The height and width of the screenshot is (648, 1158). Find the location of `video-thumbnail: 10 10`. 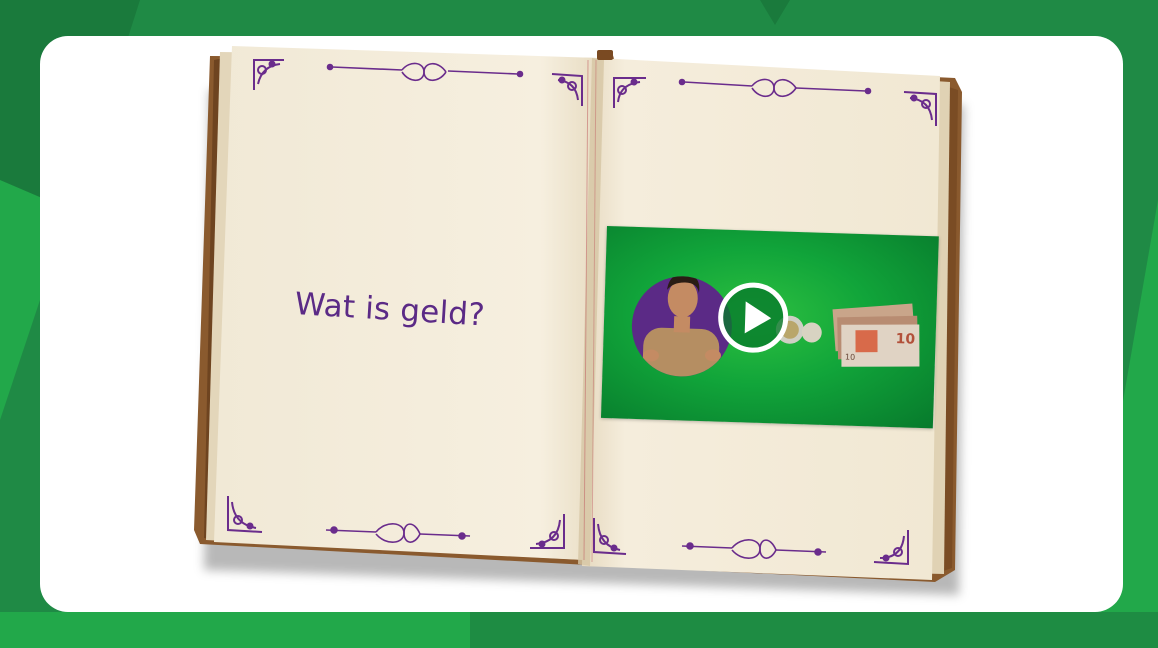

video-thumbnail: 10 10 is located at coordinates (769, 327).